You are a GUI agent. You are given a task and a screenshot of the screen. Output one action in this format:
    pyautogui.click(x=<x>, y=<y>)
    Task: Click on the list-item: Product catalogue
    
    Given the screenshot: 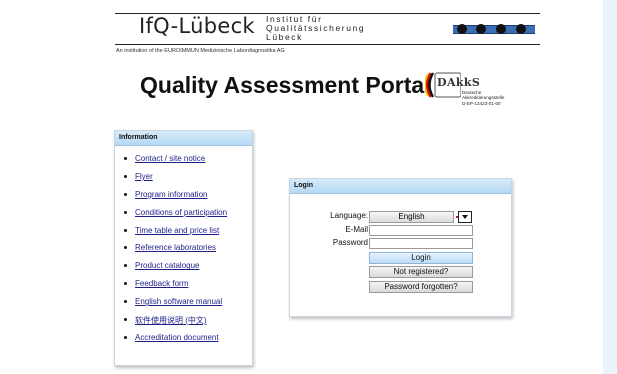 What is the action you would take?
    pyautogui.click(x=171, y=270)
    